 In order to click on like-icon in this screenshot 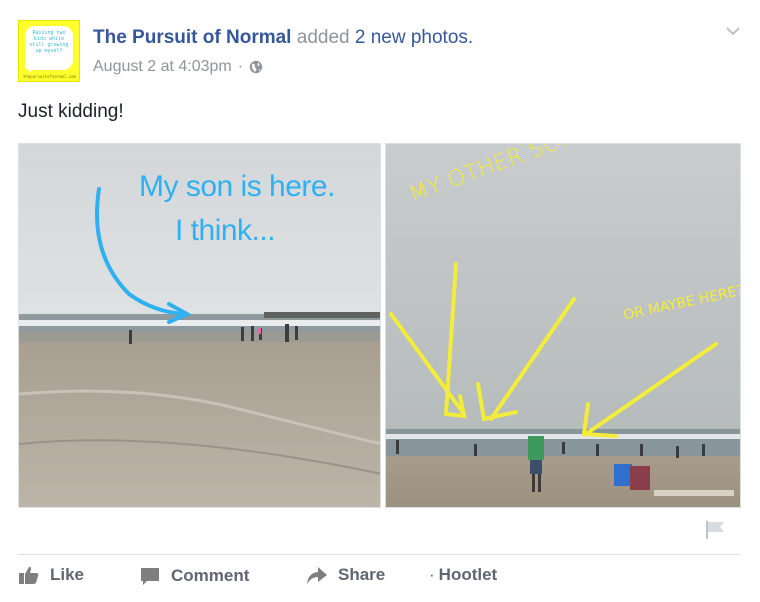, I will do `click(29, 575)`.